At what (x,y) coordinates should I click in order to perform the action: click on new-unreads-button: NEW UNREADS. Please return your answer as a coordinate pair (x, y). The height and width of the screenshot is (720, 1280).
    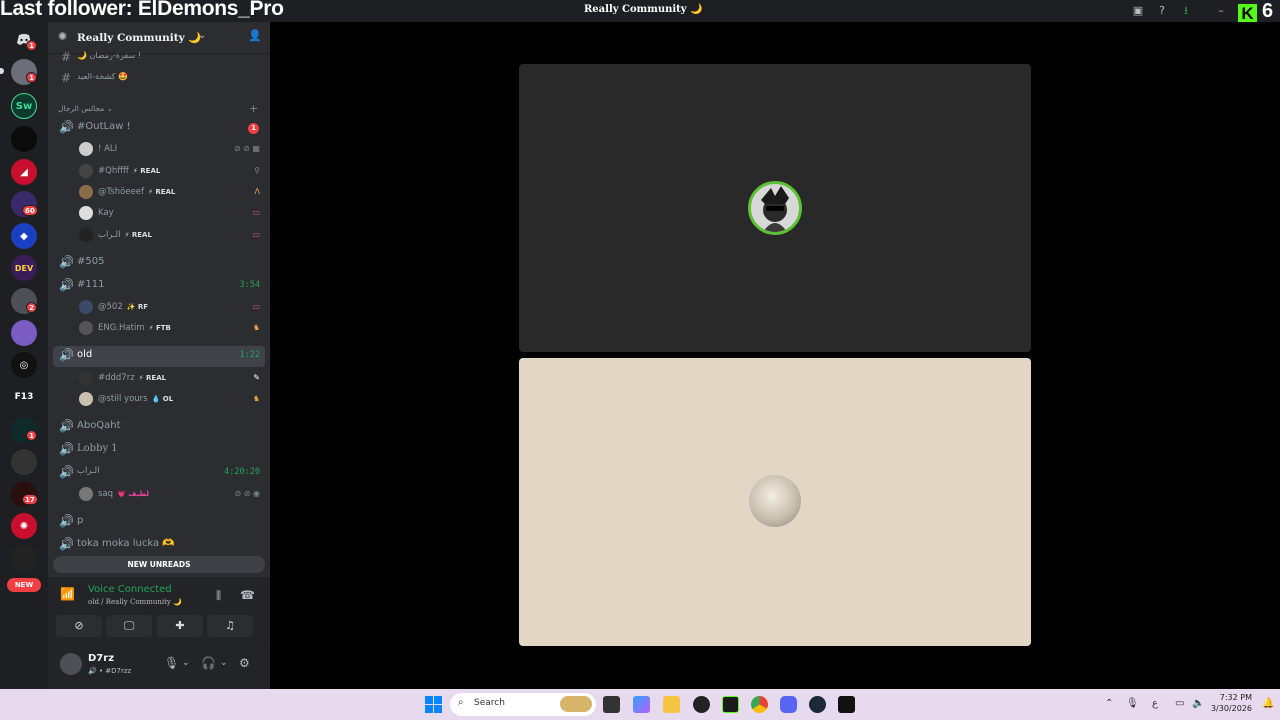
    Looking at the image, I should click on (159, 564).